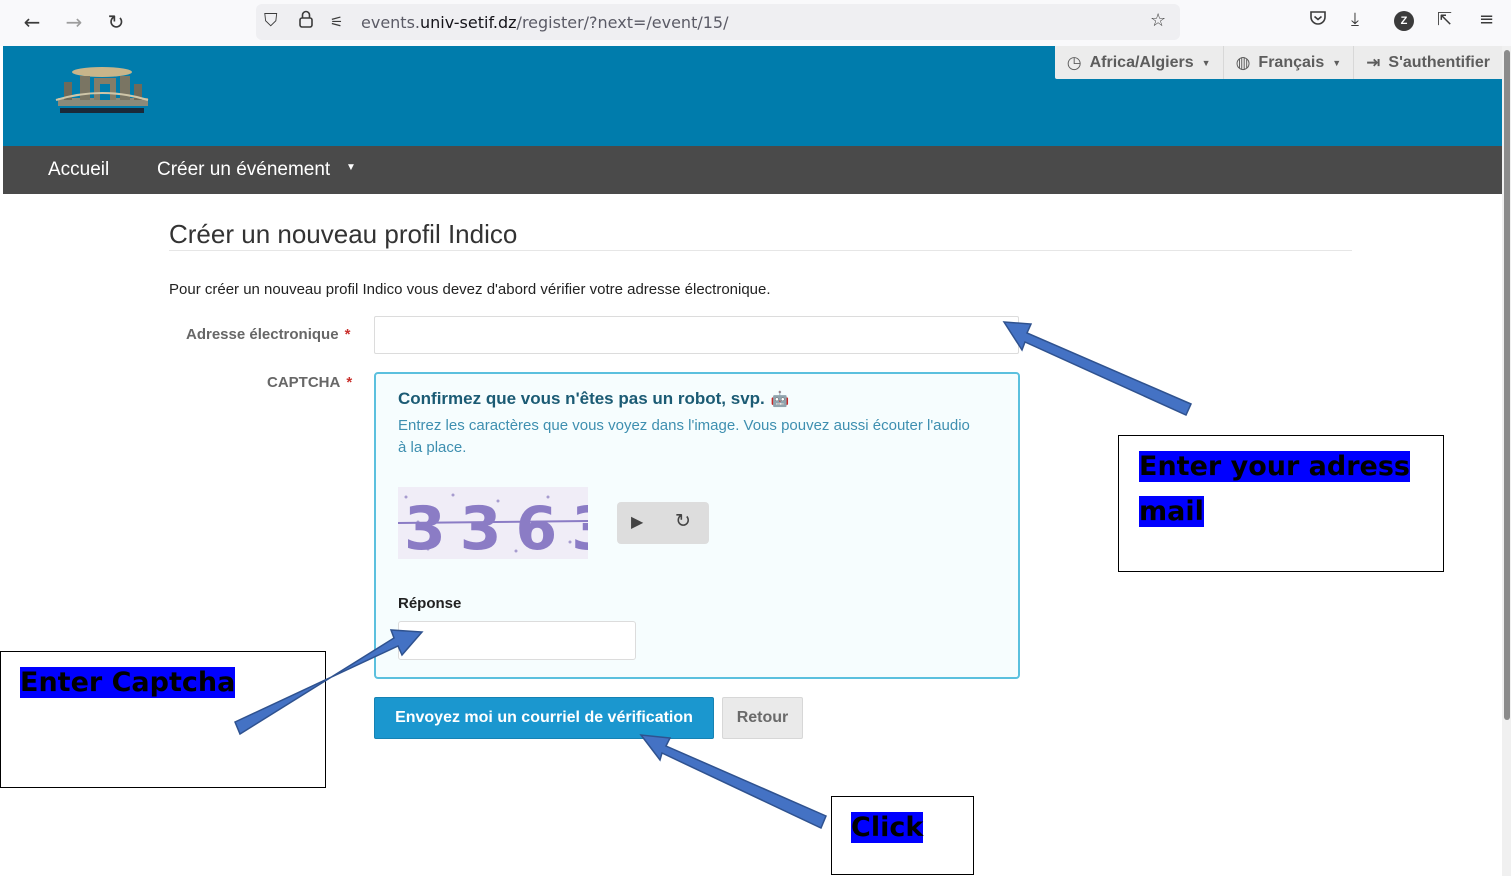  What do you see at coordinates (780, 399) in the screenshot?
I see `robot-icon: 🤖` at bounding box center [780, 399].